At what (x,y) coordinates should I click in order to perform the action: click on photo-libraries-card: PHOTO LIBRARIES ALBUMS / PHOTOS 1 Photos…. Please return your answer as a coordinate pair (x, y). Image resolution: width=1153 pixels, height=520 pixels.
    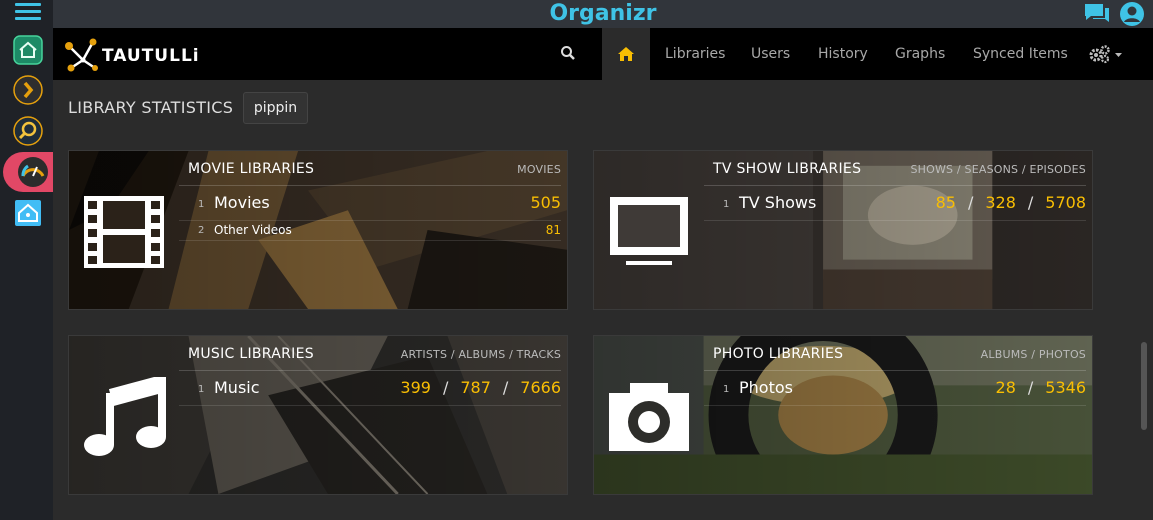
    Looking at the image, I should click on (843, 415).